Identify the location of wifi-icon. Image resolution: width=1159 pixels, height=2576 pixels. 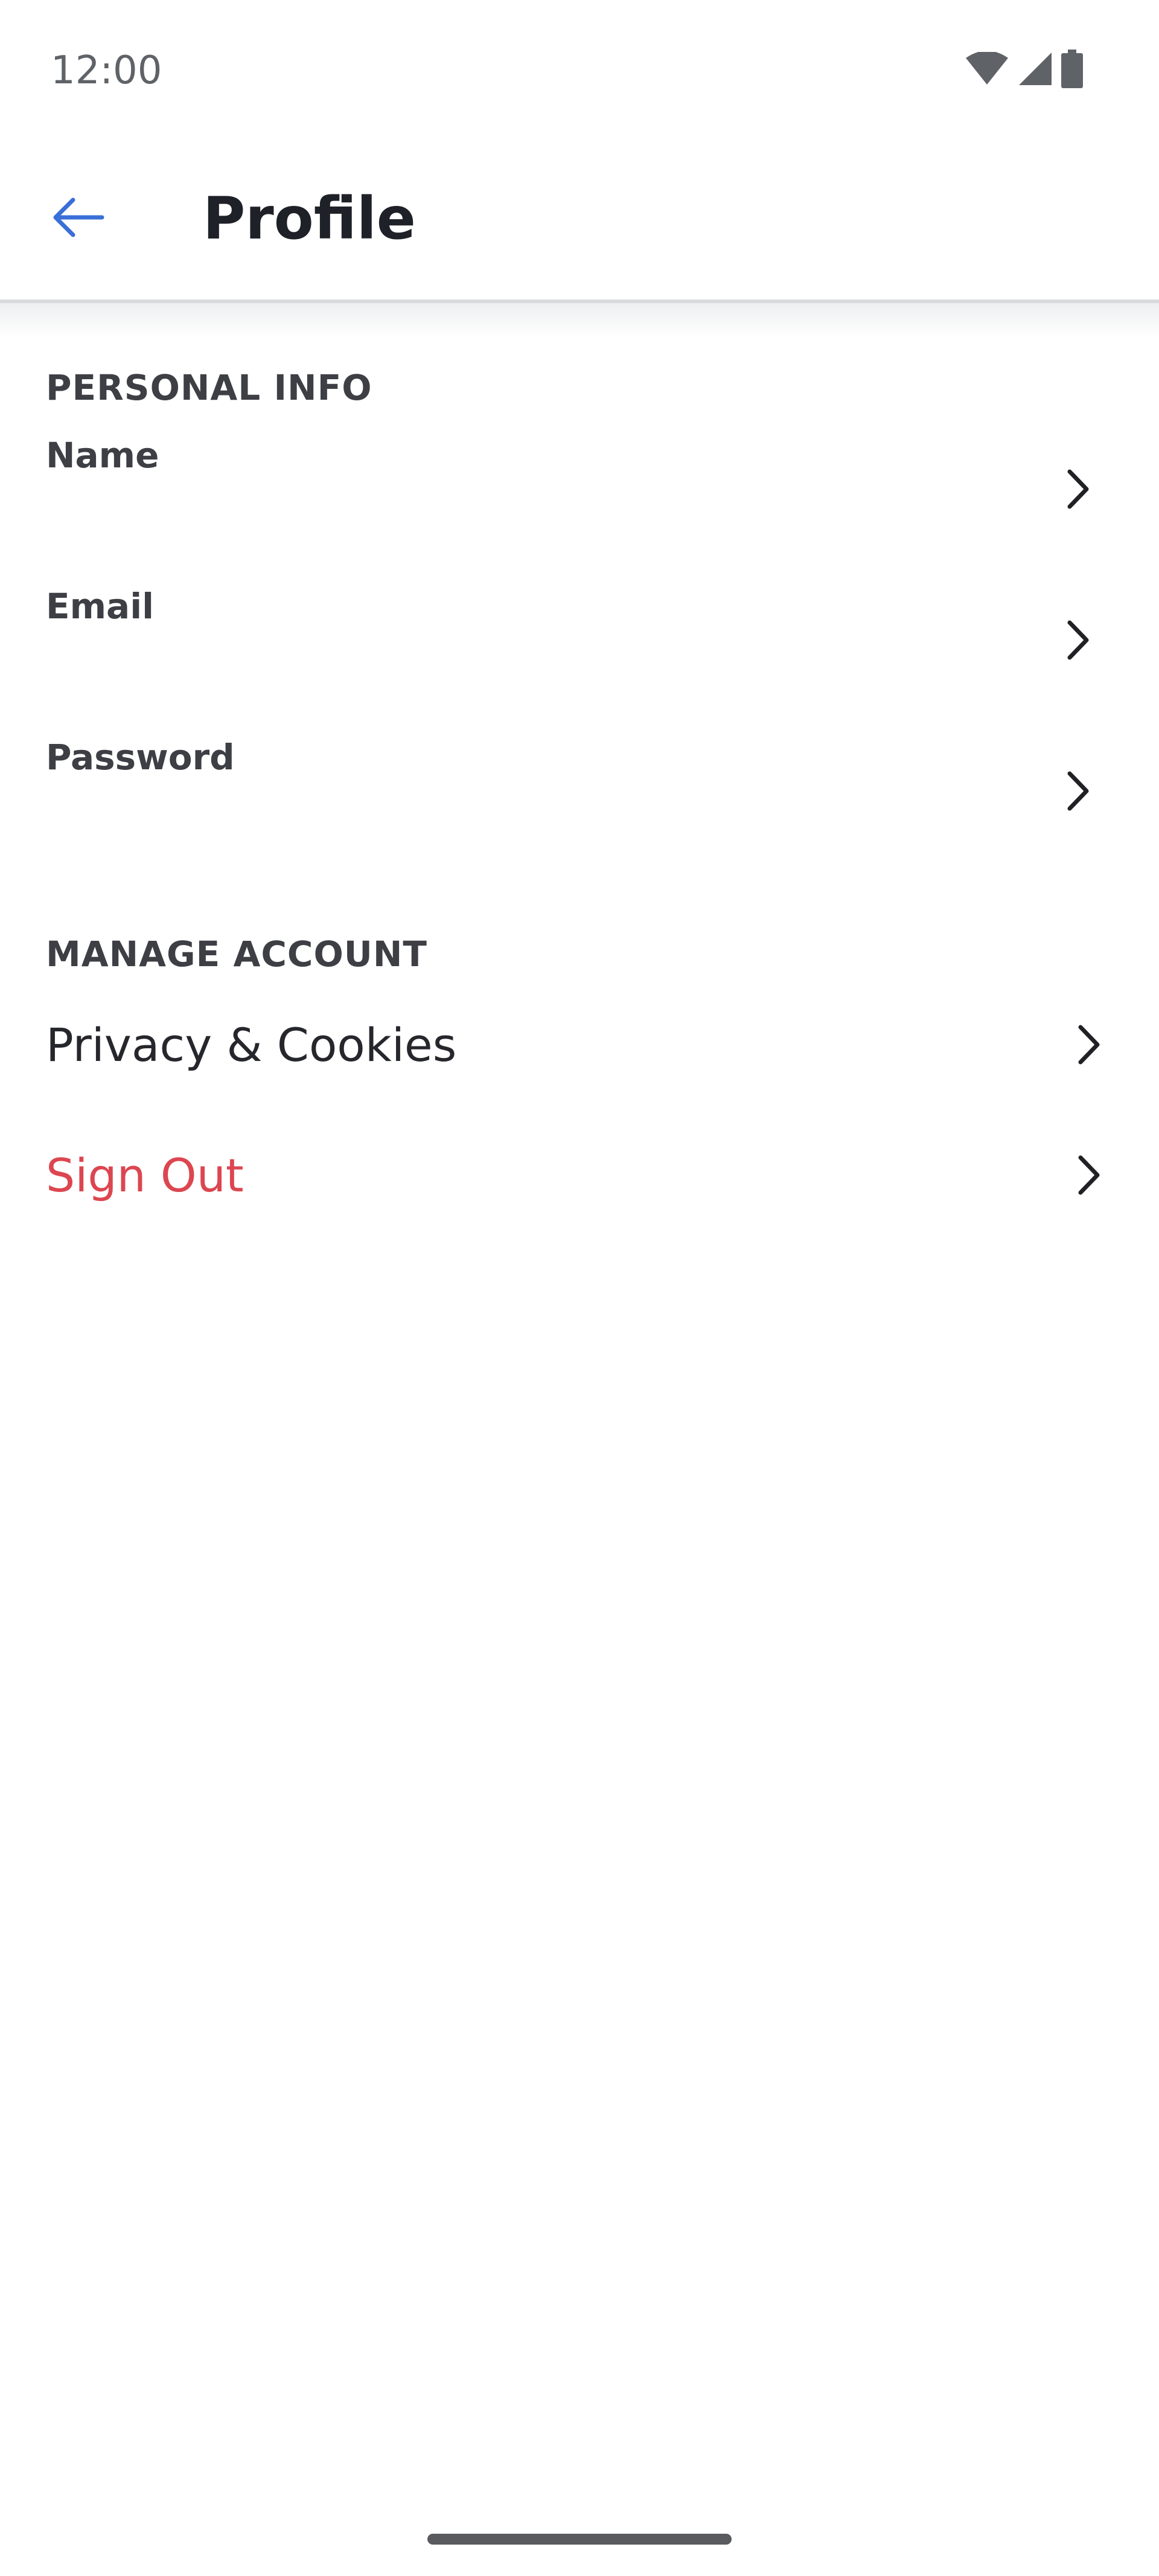
(987, 69).